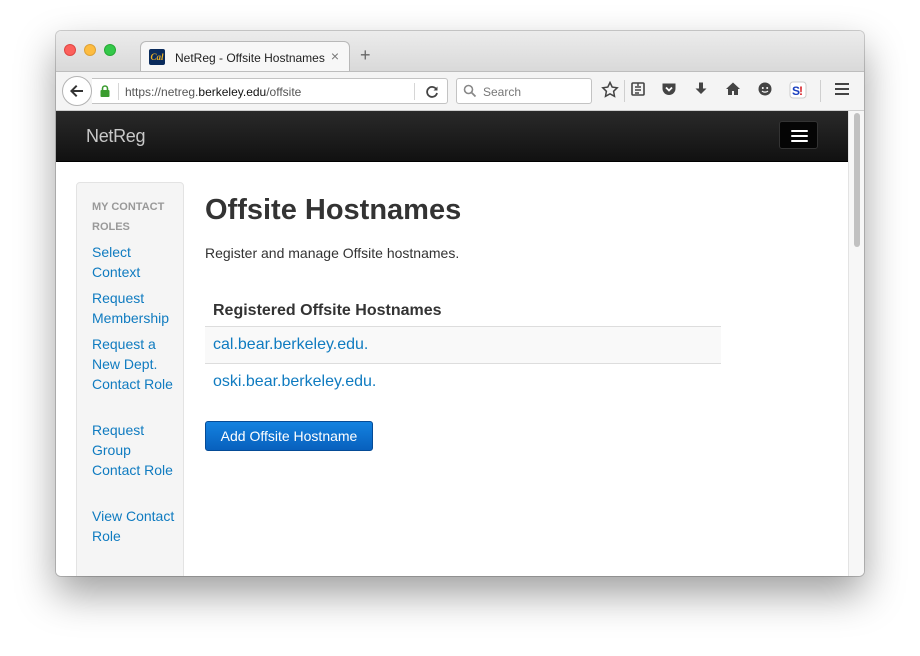 Image resolution: width=920 pixels, height=656 pixels. I want to click on table-header: Registered Offsite Hostnames, so click(463, 307).